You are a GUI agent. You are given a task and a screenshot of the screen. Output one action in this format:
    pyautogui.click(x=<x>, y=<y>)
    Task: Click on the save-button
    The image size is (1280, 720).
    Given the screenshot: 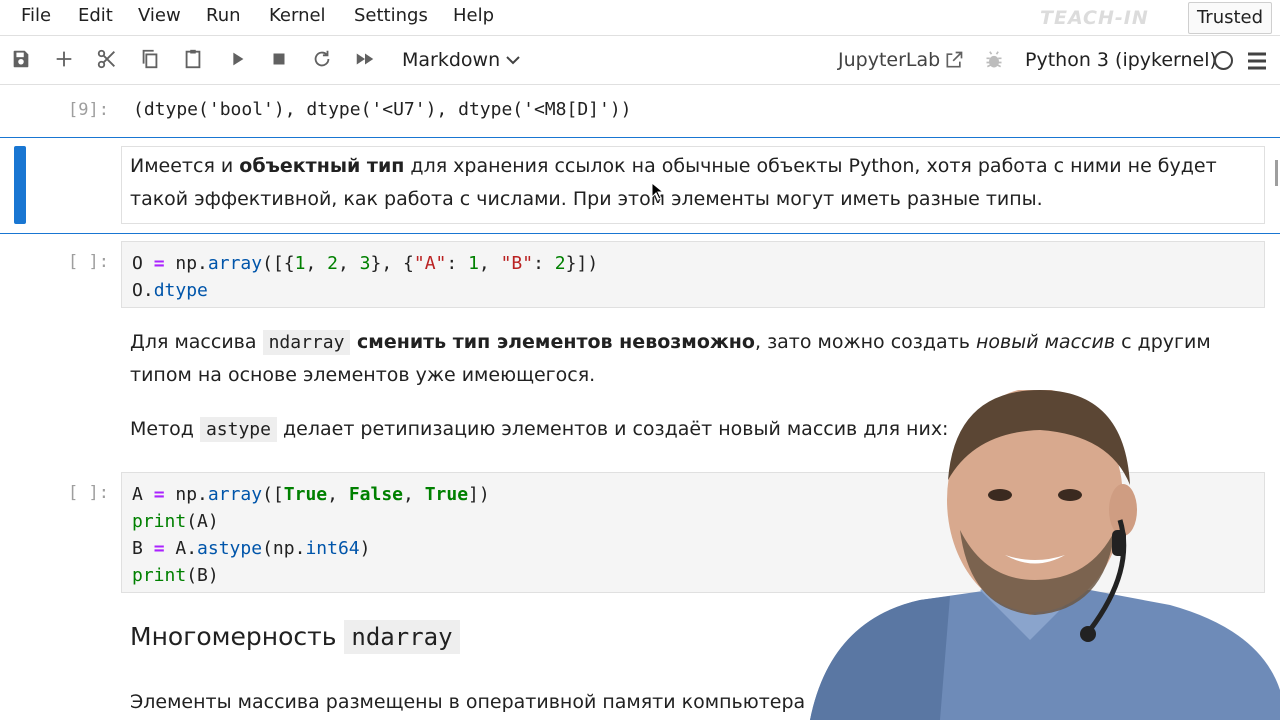 What is the action you would take?
    pyautogui.click(x=21, y=59)
    